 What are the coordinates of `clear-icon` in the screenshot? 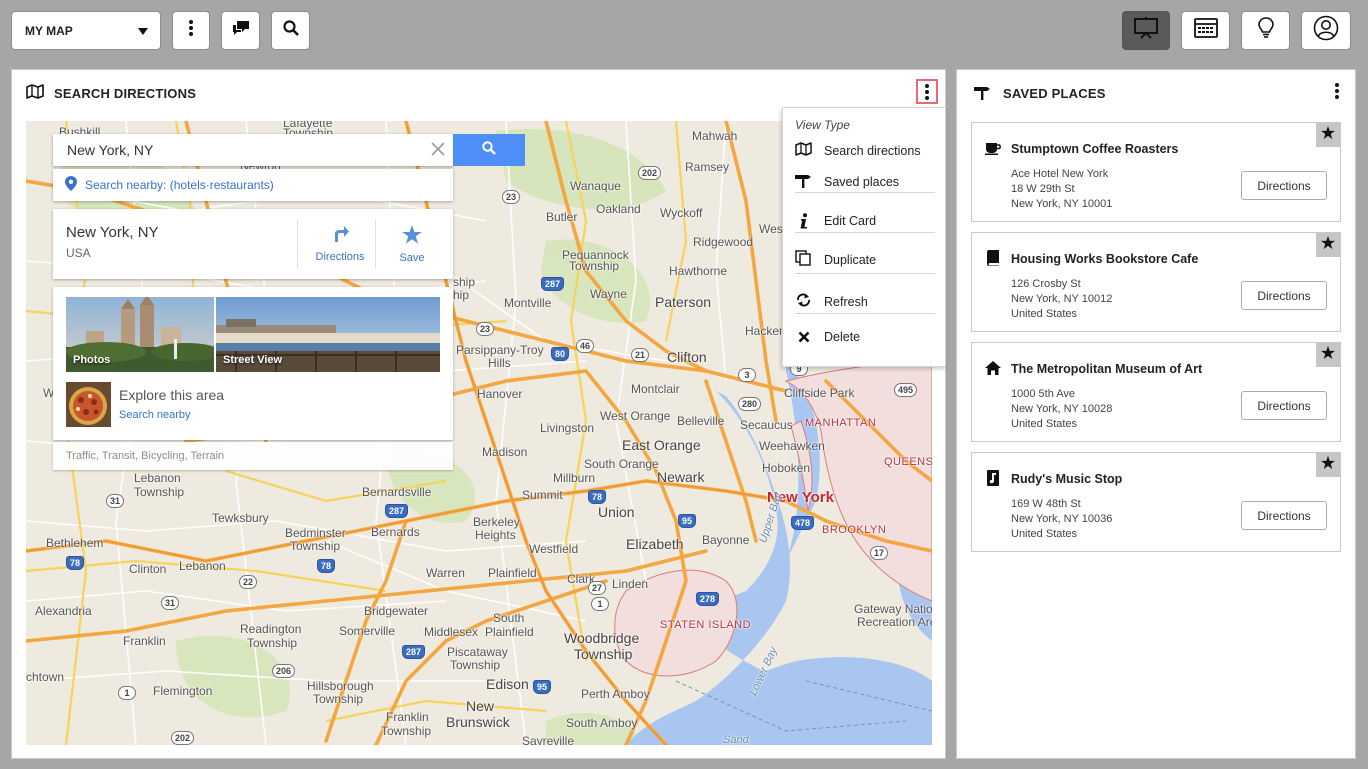 It's located at (438, 149).